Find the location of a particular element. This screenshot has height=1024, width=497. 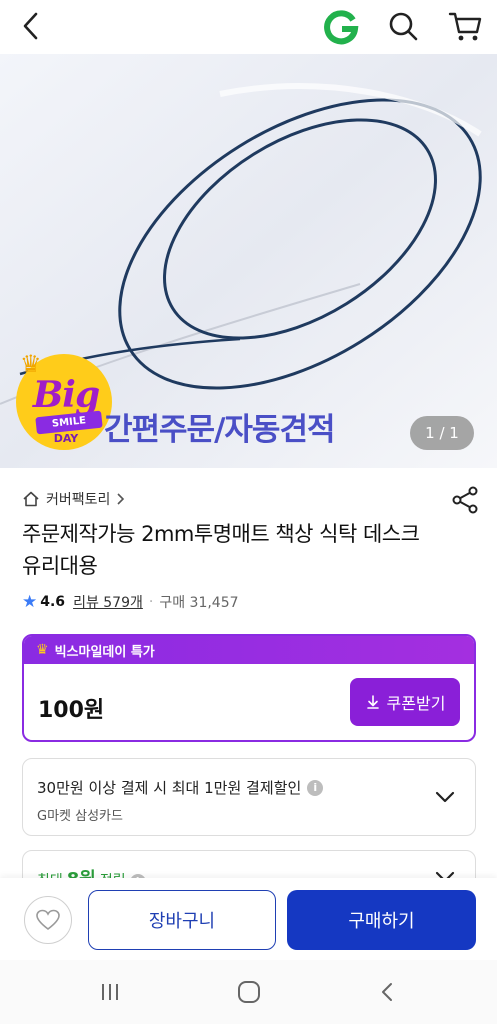

card-benefit-sub: G마켓 삼성카드 is located at coordinates (80, 816).